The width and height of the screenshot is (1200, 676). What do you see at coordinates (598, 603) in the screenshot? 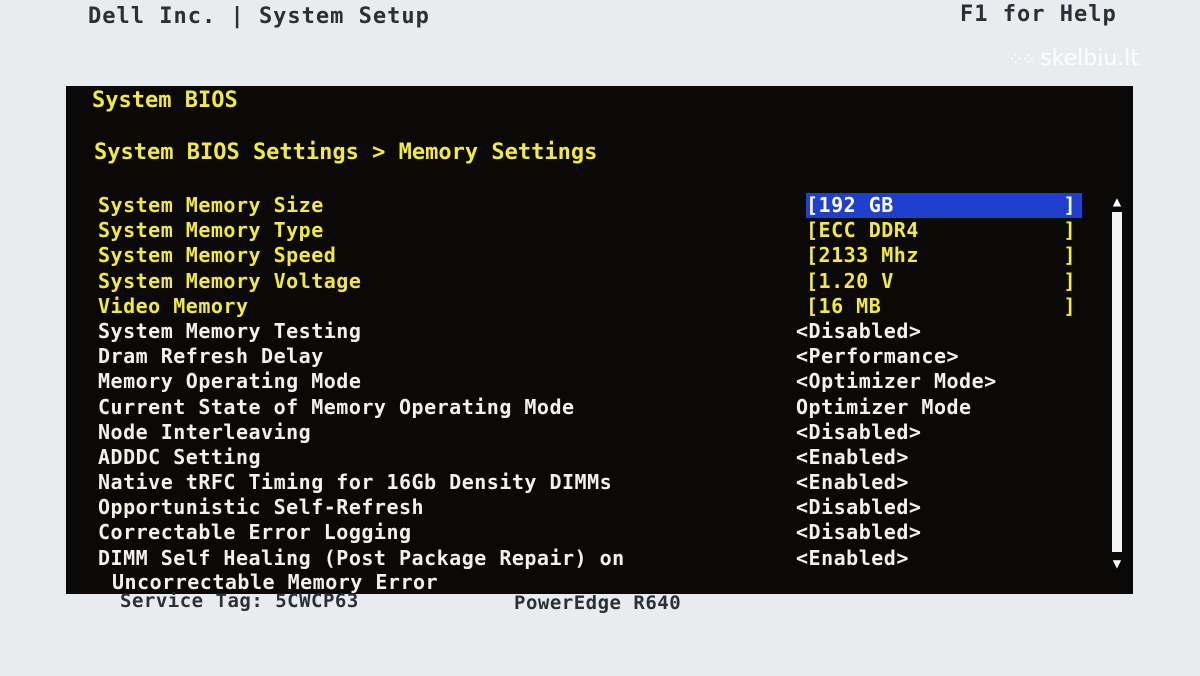
I see `model-name: PowerEdge R640` at bounding box center [598, 603].